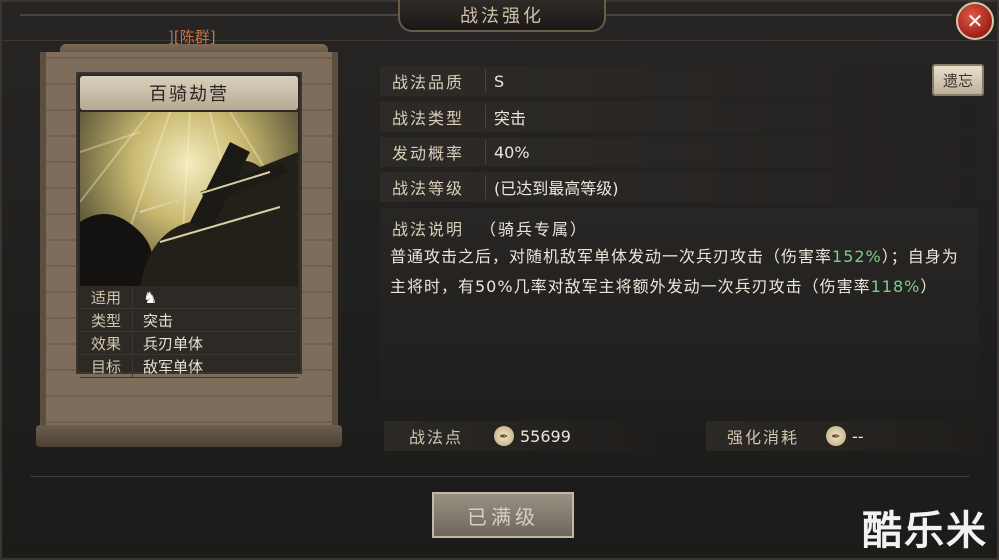 The height and width of the screenshot is (560, 999). Describe the element at coordinates (499, 81) in the screenshot. I see `quality-value: S` at that location.